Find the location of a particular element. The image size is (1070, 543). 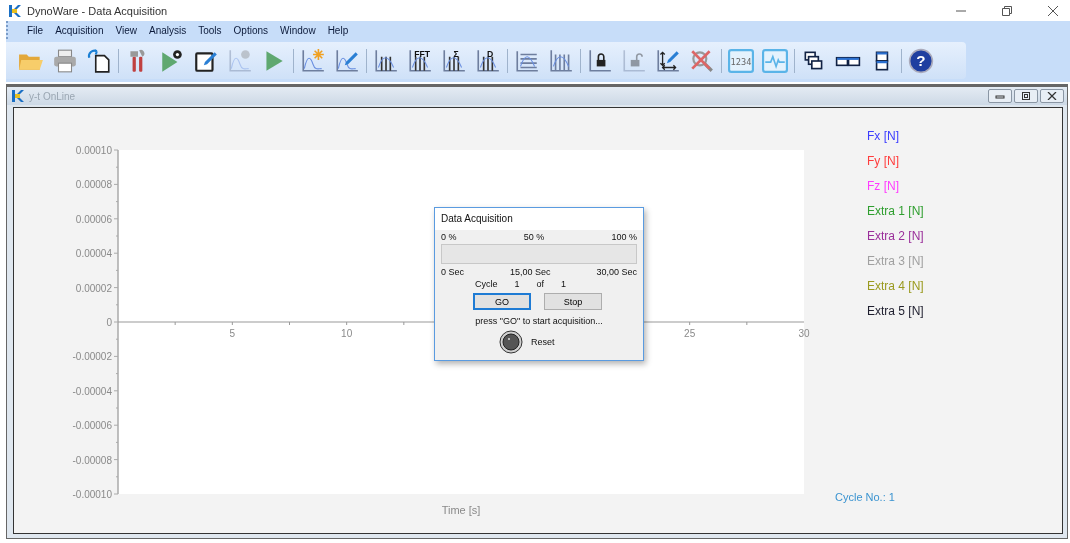

cycle-of-label: of is located at coordinates (540, 284).